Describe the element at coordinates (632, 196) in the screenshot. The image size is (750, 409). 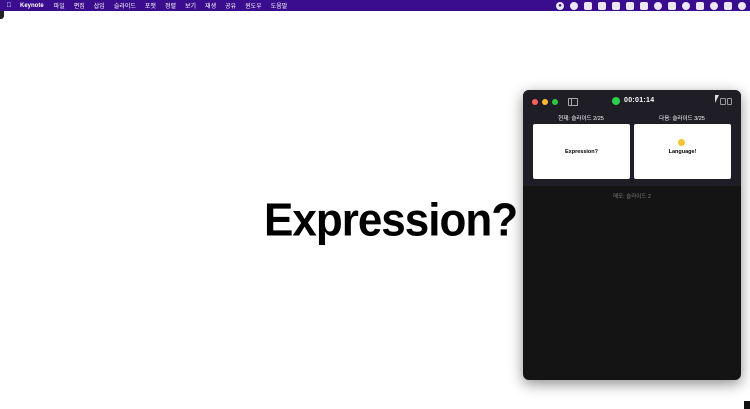
I see `presenter-notes: 메모: 슬라이드 2` at that location.